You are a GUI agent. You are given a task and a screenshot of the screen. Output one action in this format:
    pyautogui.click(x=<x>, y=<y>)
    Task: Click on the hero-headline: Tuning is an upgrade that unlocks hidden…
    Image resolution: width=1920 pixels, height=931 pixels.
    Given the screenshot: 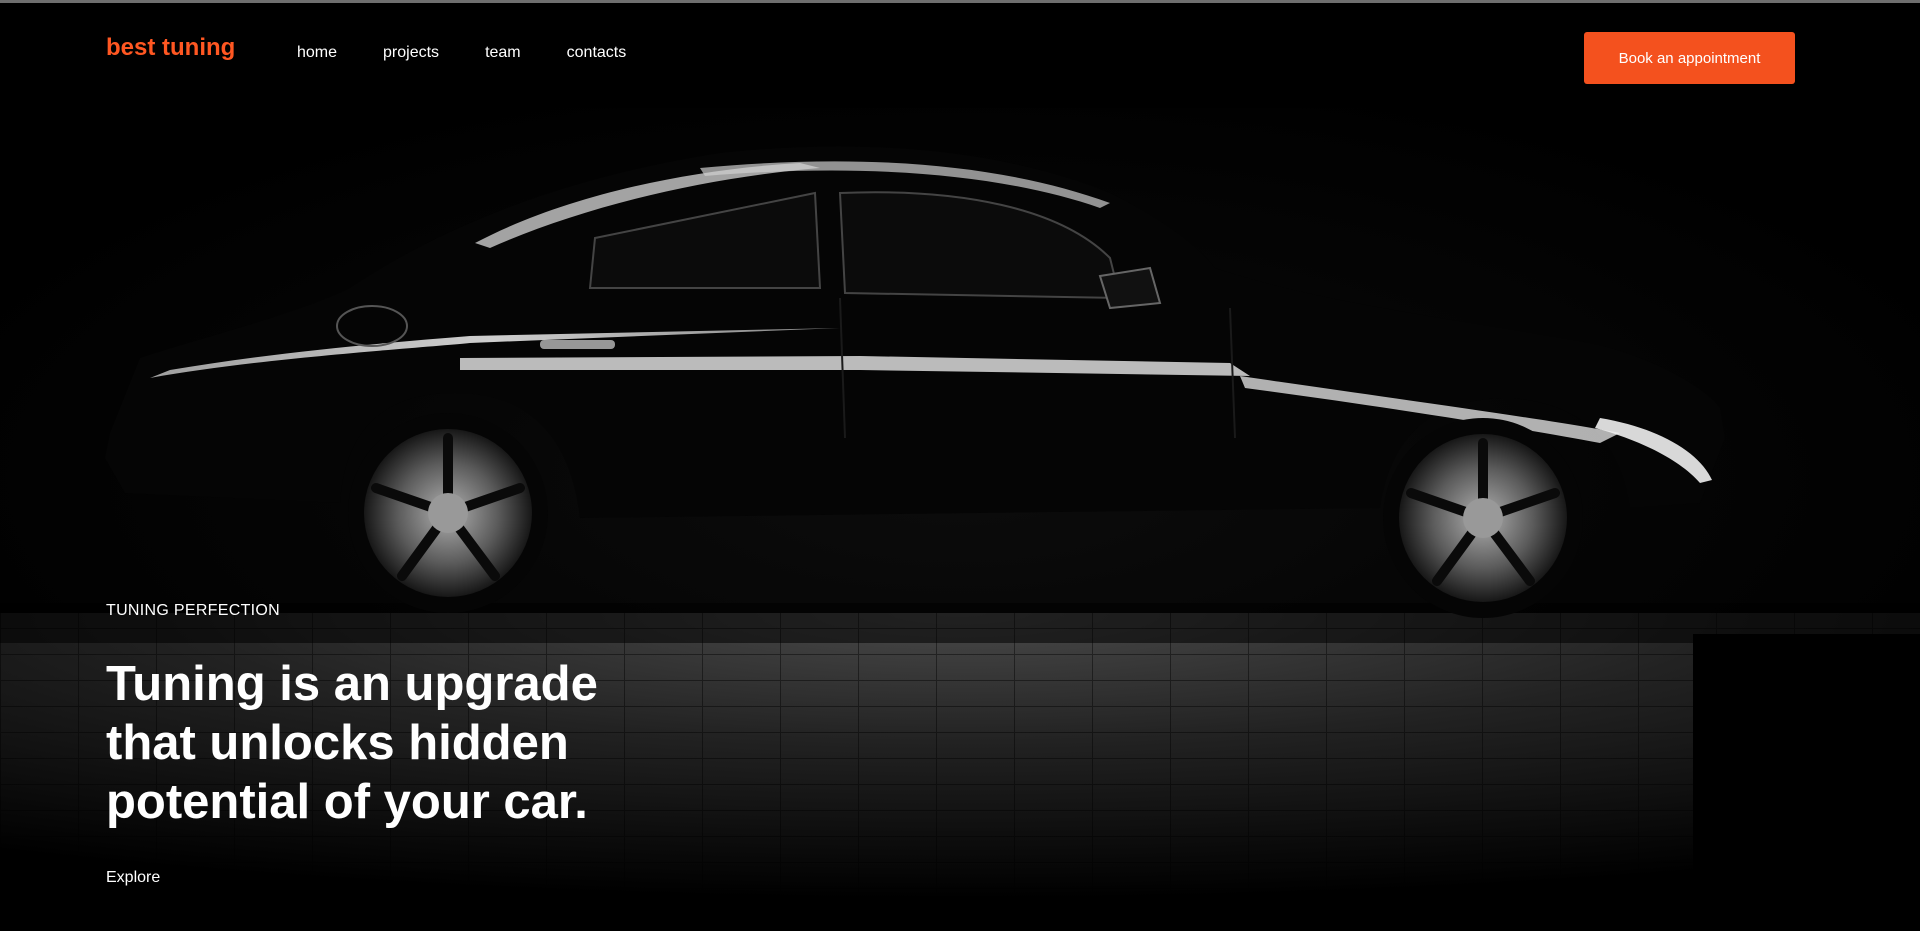 What is the action you would take?
    pyautogui.click(x=352, y=743)
    